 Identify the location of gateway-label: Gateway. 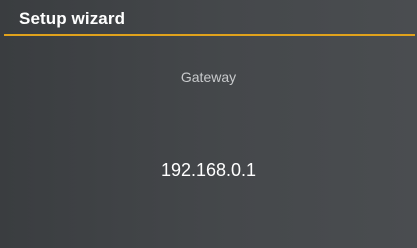
(208, 77).